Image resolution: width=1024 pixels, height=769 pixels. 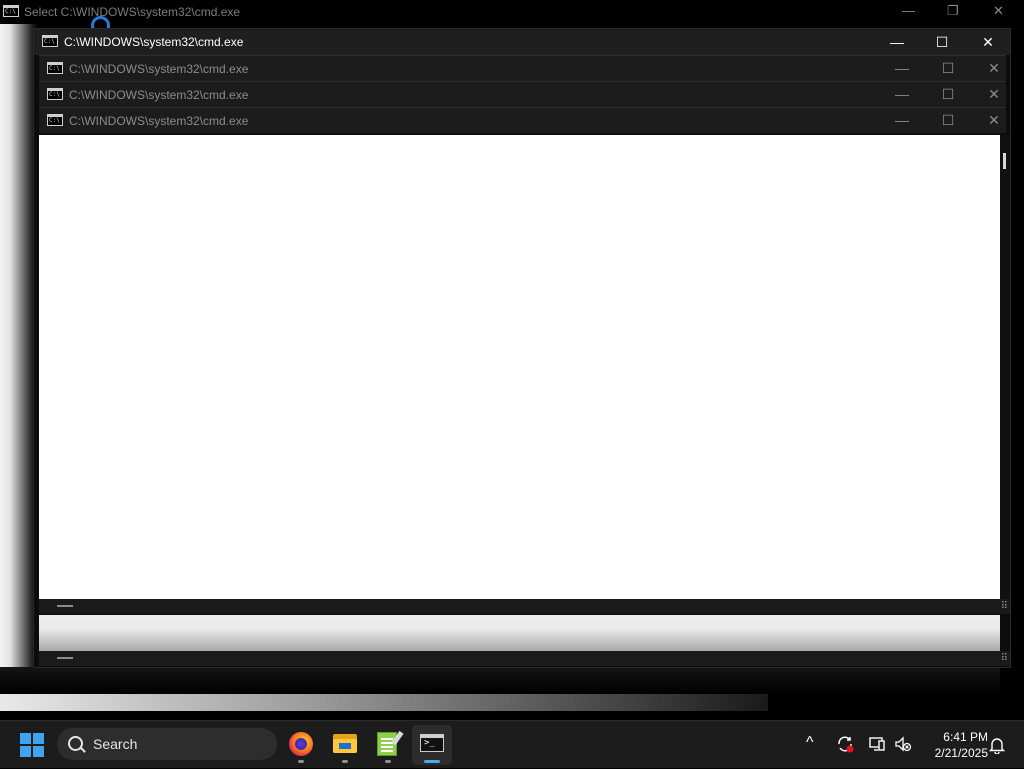 I want to click on search-icon, so click(x=75, y=743).